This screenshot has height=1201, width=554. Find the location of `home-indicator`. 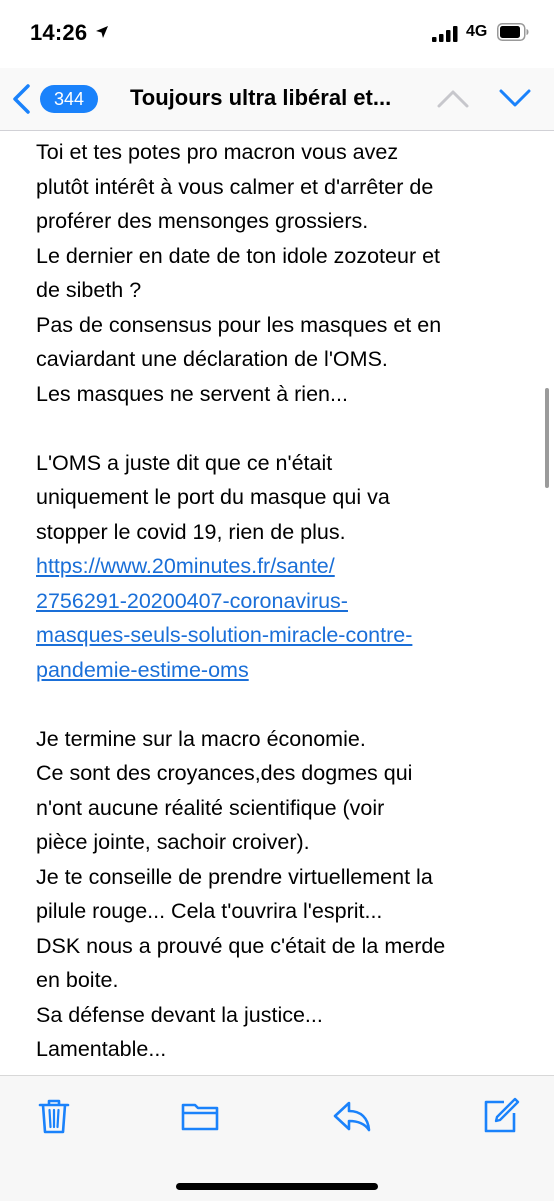

home-indicator is located at coordinates (277, 1186).